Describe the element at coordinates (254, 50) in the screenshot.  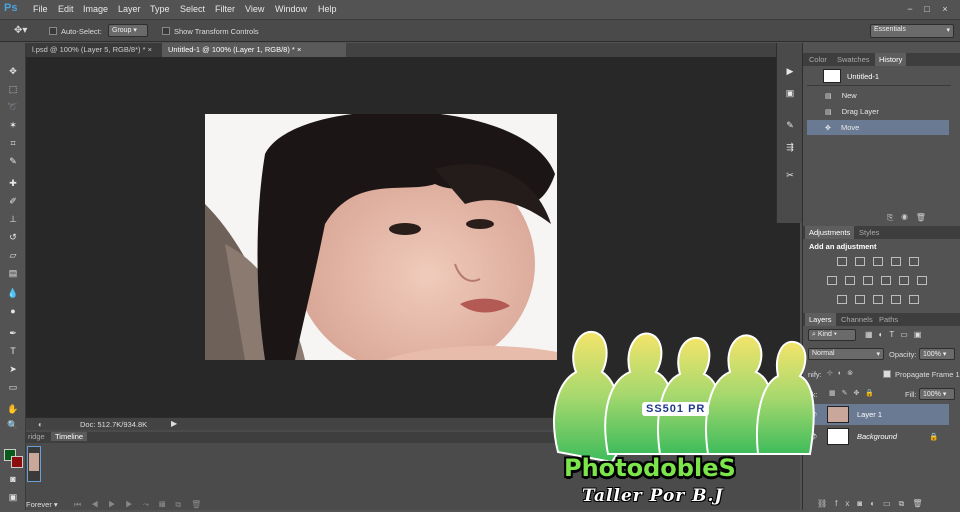
I see `tab-document-2: Untitled-1 @ 100% (Layer 1, RGB/8) * ×` at that location.